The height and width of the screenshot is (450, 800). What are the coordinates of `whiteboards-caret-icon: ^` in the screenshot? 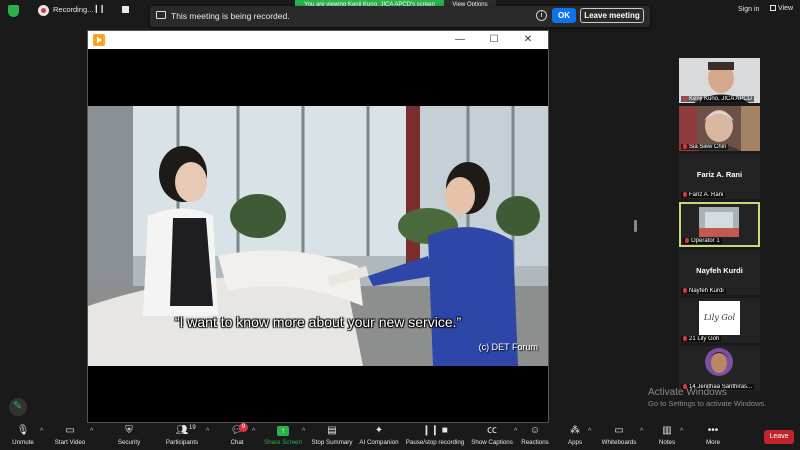 It's located at (641, 431).